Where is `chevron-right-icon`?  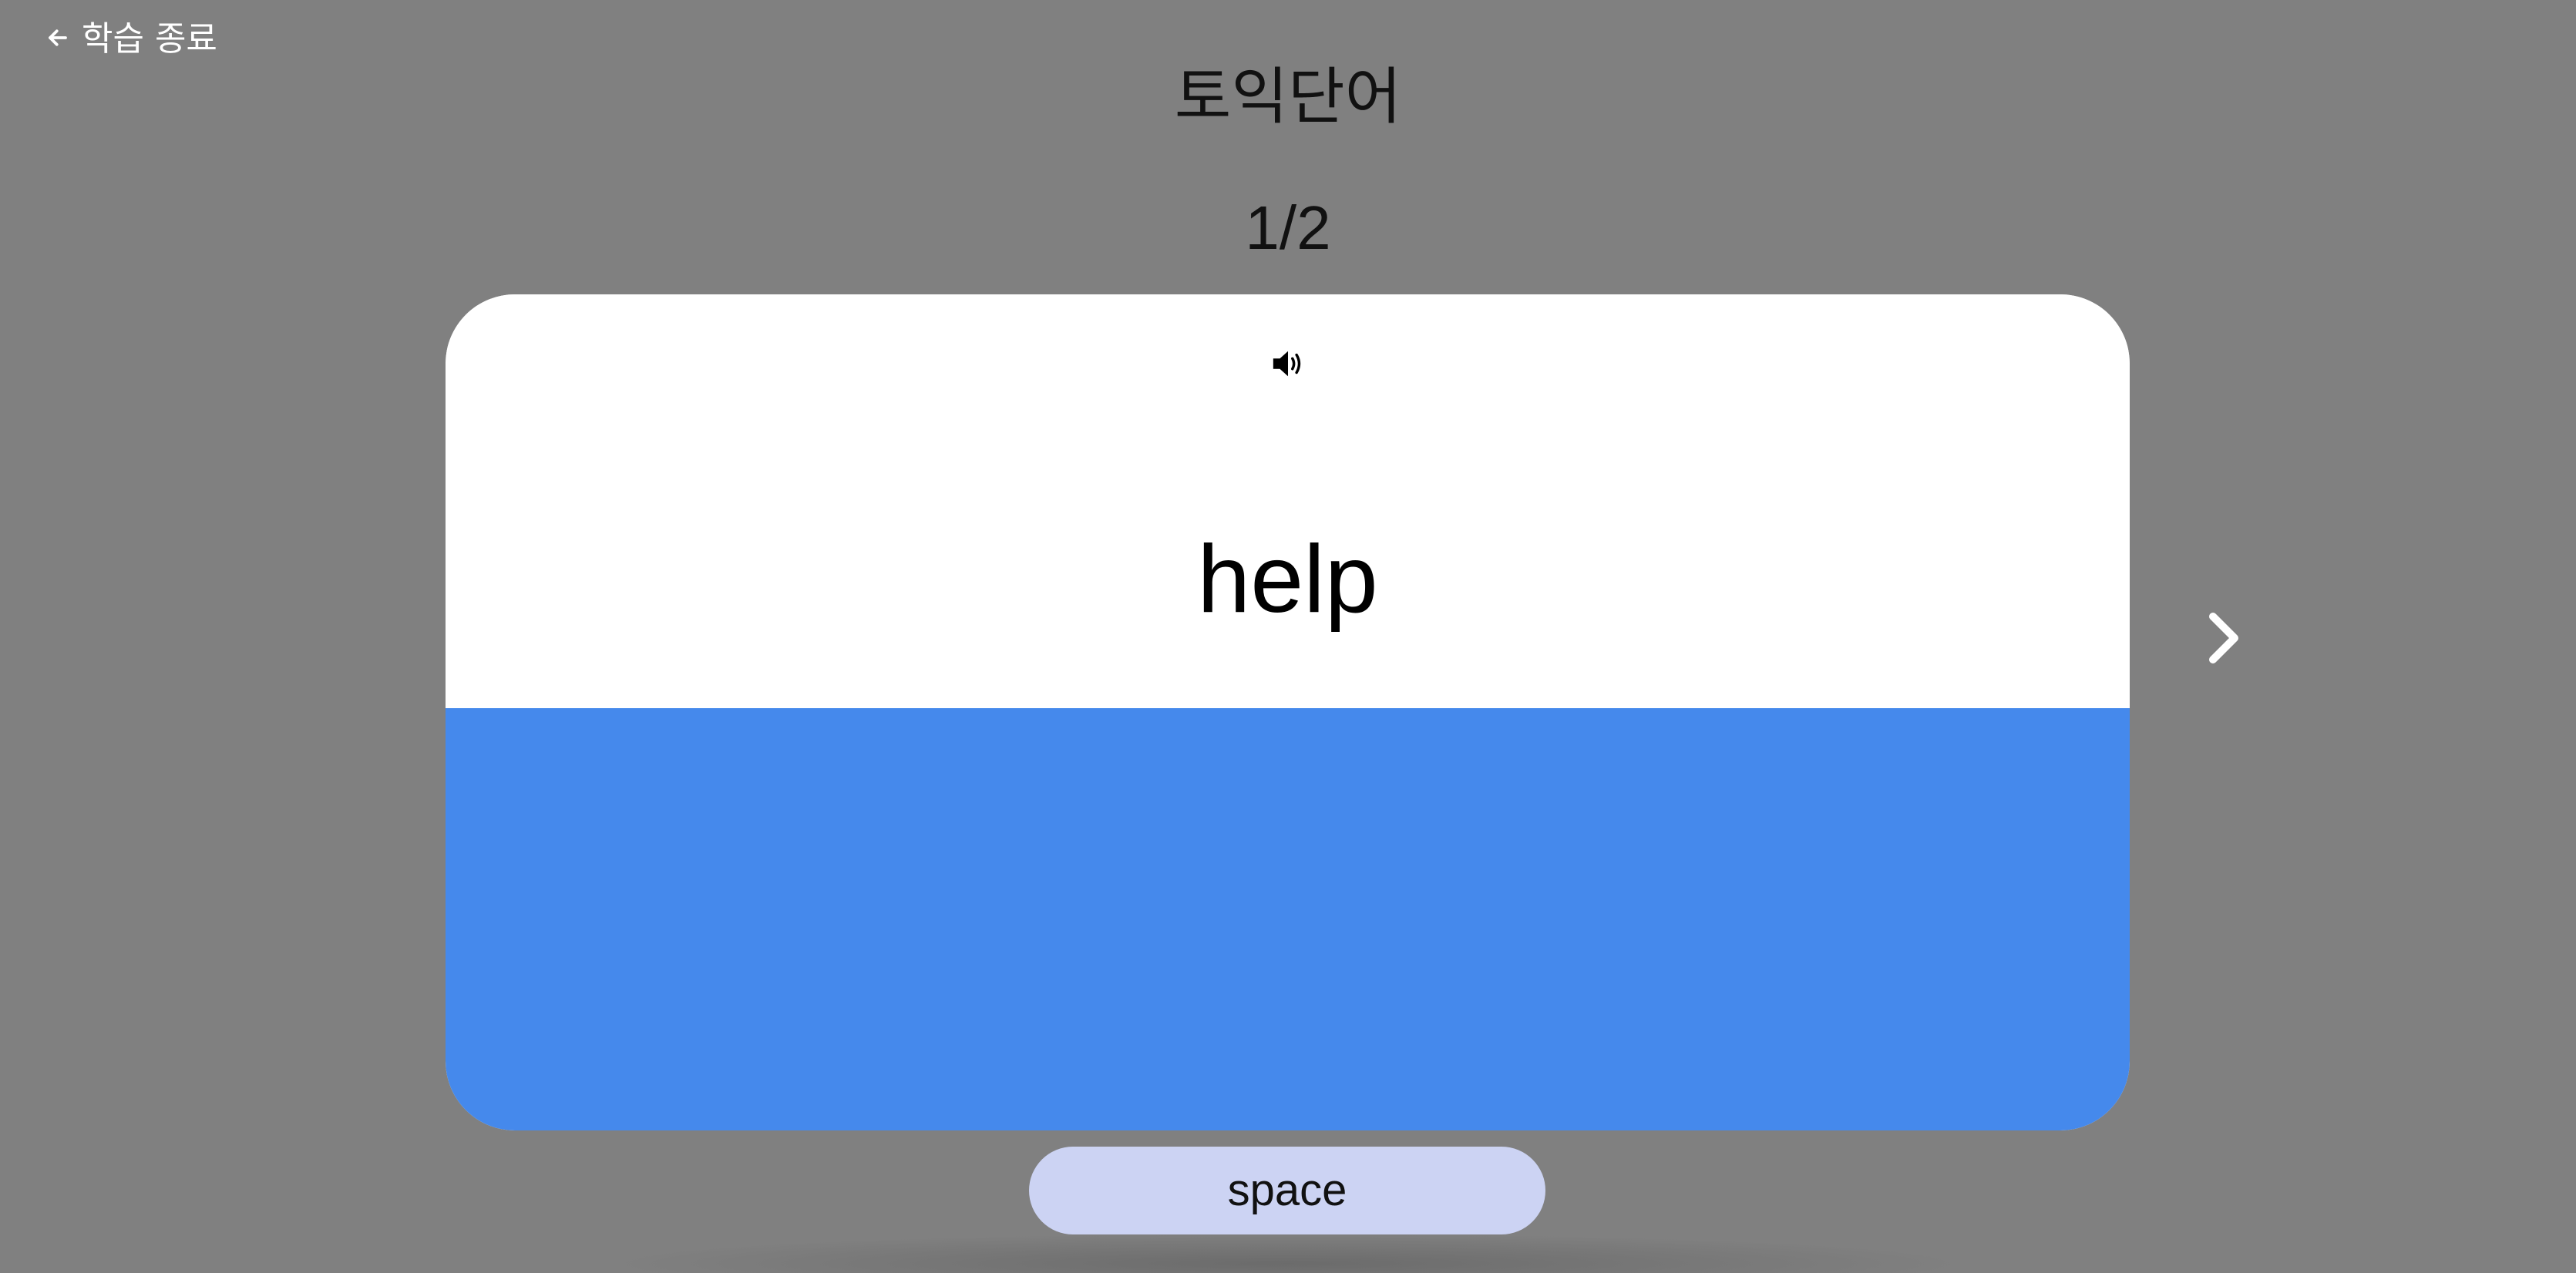
chevron-right-icon is located at coordinates (2223, 640).